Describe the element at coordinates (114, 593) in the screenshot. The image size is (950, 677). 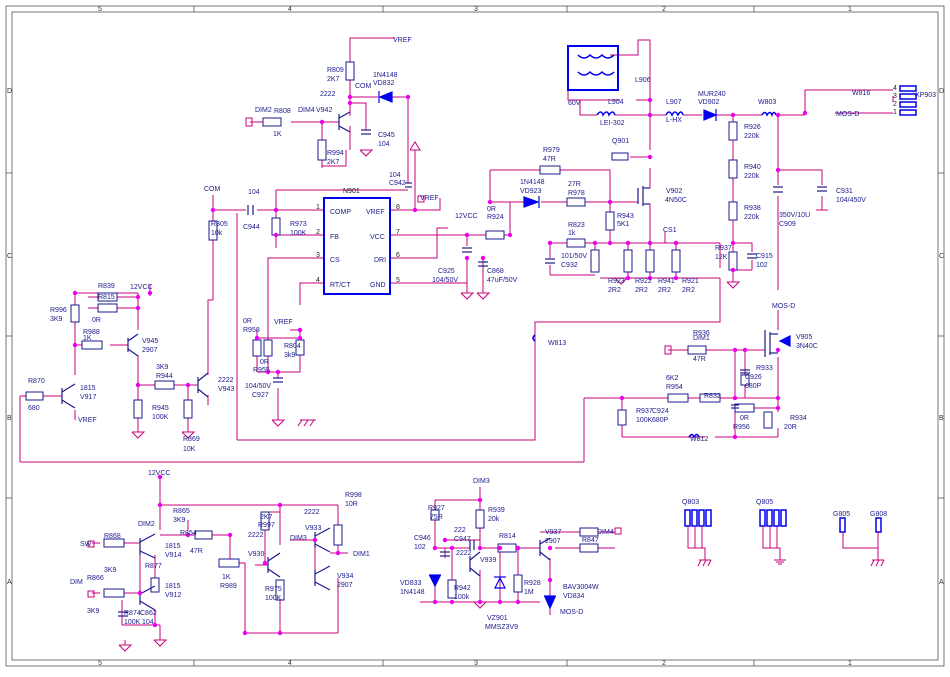
I see `resistor-r866` at that location.